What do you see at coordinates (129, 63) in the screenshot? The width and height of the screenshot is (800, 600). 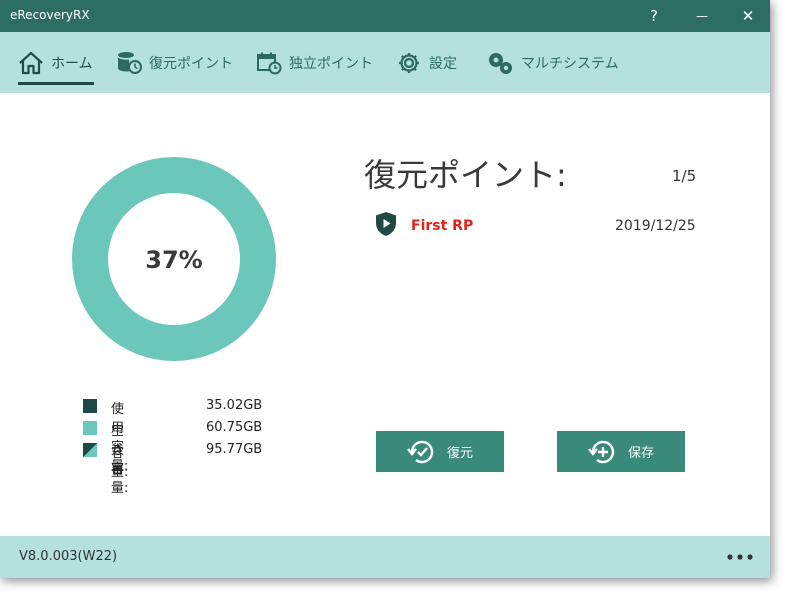 I see `database-restore-icon` at bounding box center [129, 63].